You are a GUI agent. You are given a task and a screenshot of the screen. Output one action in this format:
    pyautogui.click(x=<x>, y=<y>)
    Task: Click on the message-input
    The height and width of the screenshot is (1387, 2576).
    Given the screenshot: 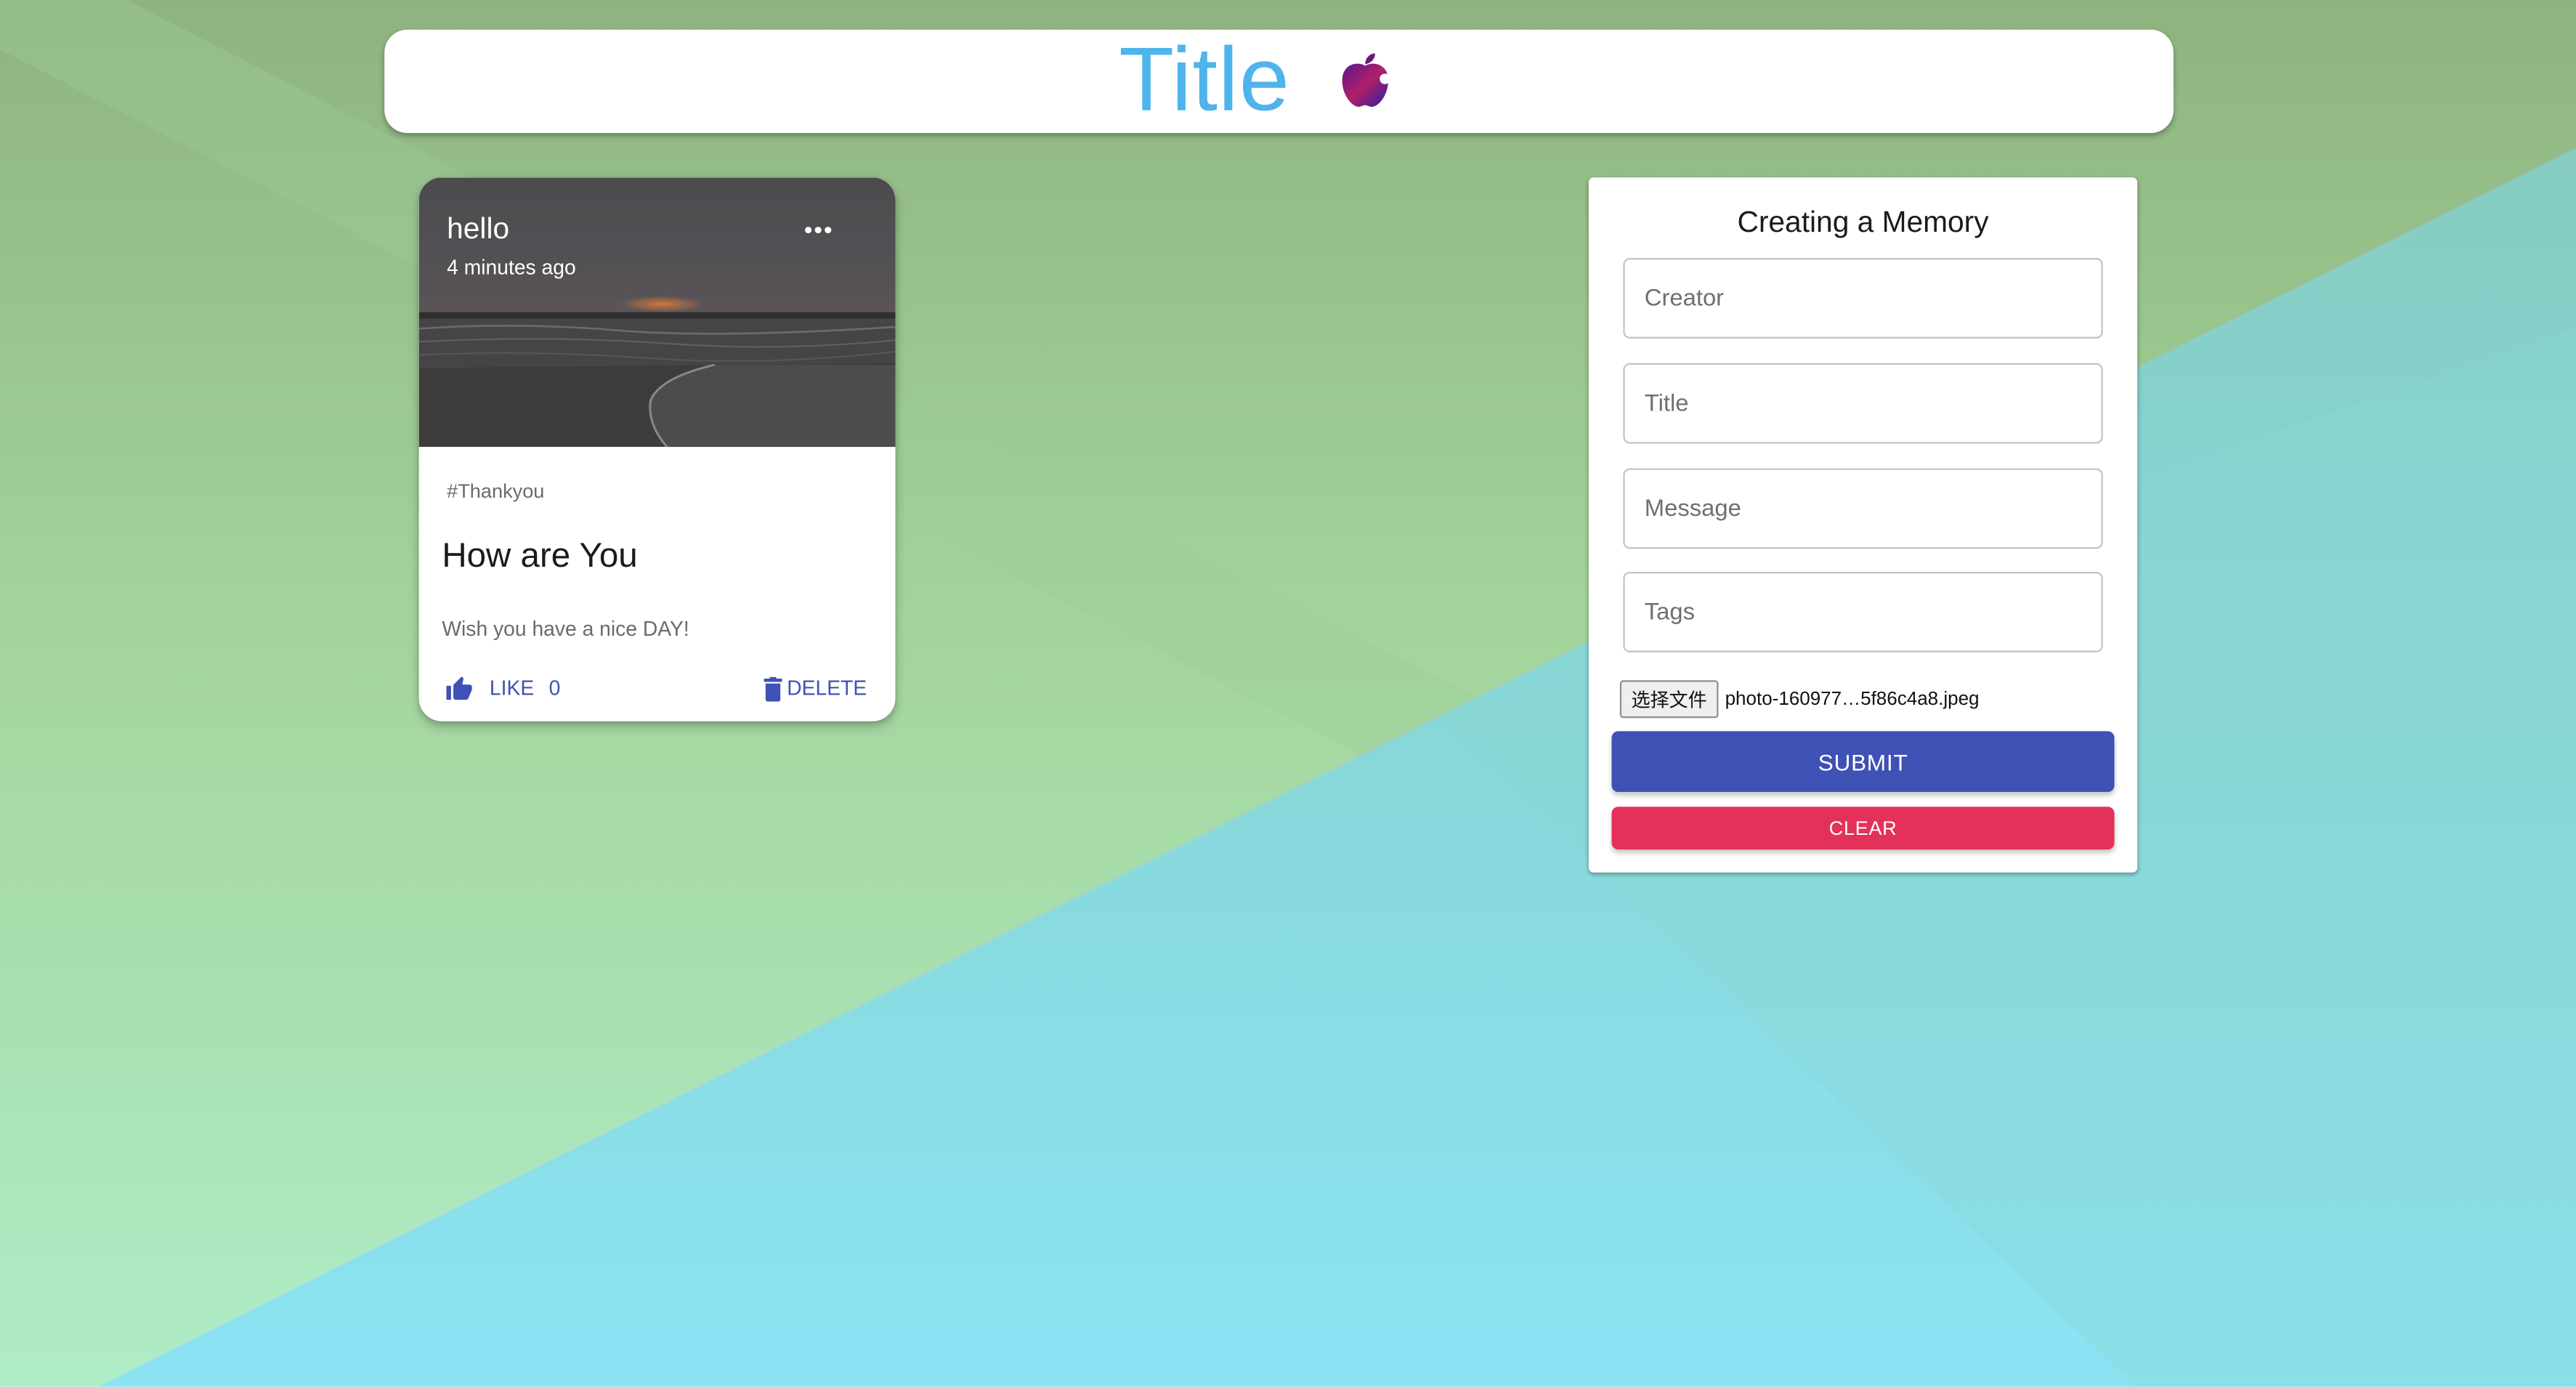 What is the action you would take?
    pyautogui.click(x=1863, y=508)
    